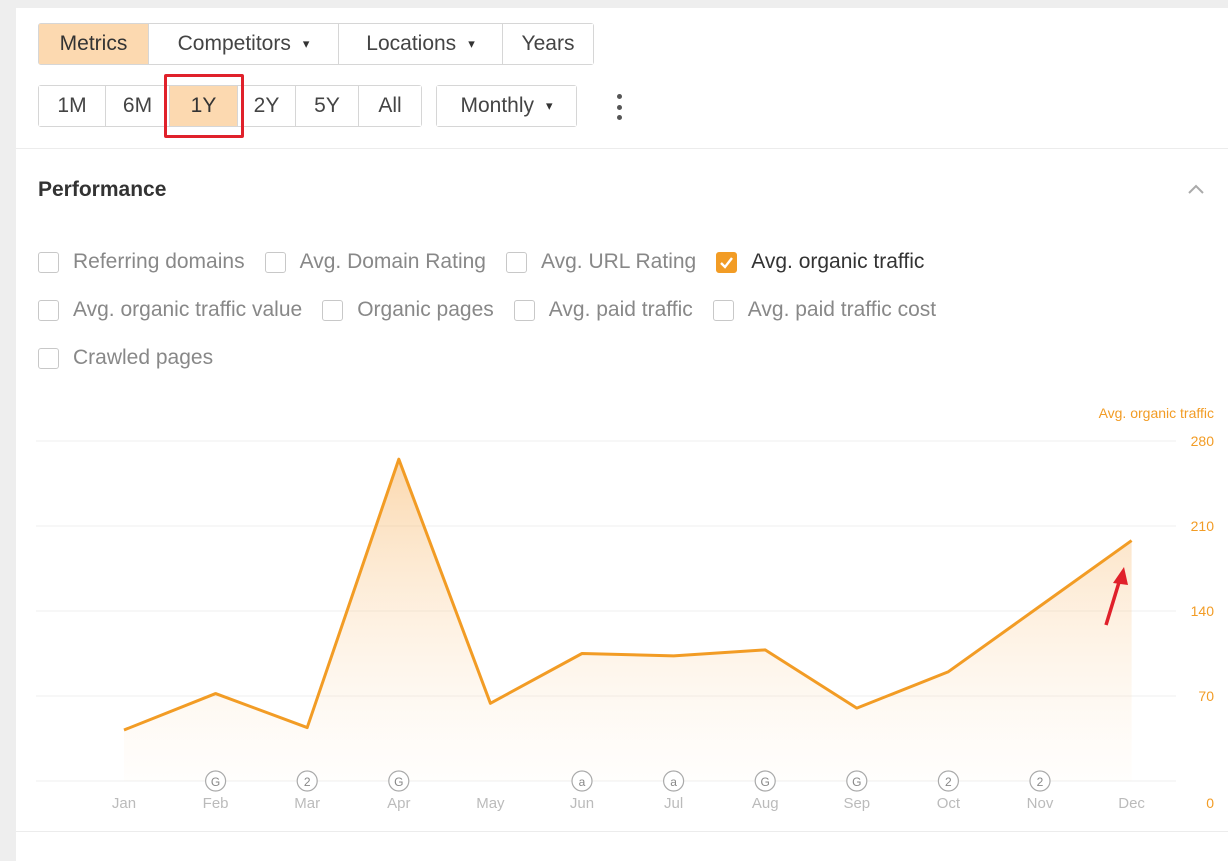 The width and height of the screenshot is (1228, 861). Describe the element at coordinates (618, 261) in the screenshot. I see `checkbox-label: Avg. URL Rating` at that location.